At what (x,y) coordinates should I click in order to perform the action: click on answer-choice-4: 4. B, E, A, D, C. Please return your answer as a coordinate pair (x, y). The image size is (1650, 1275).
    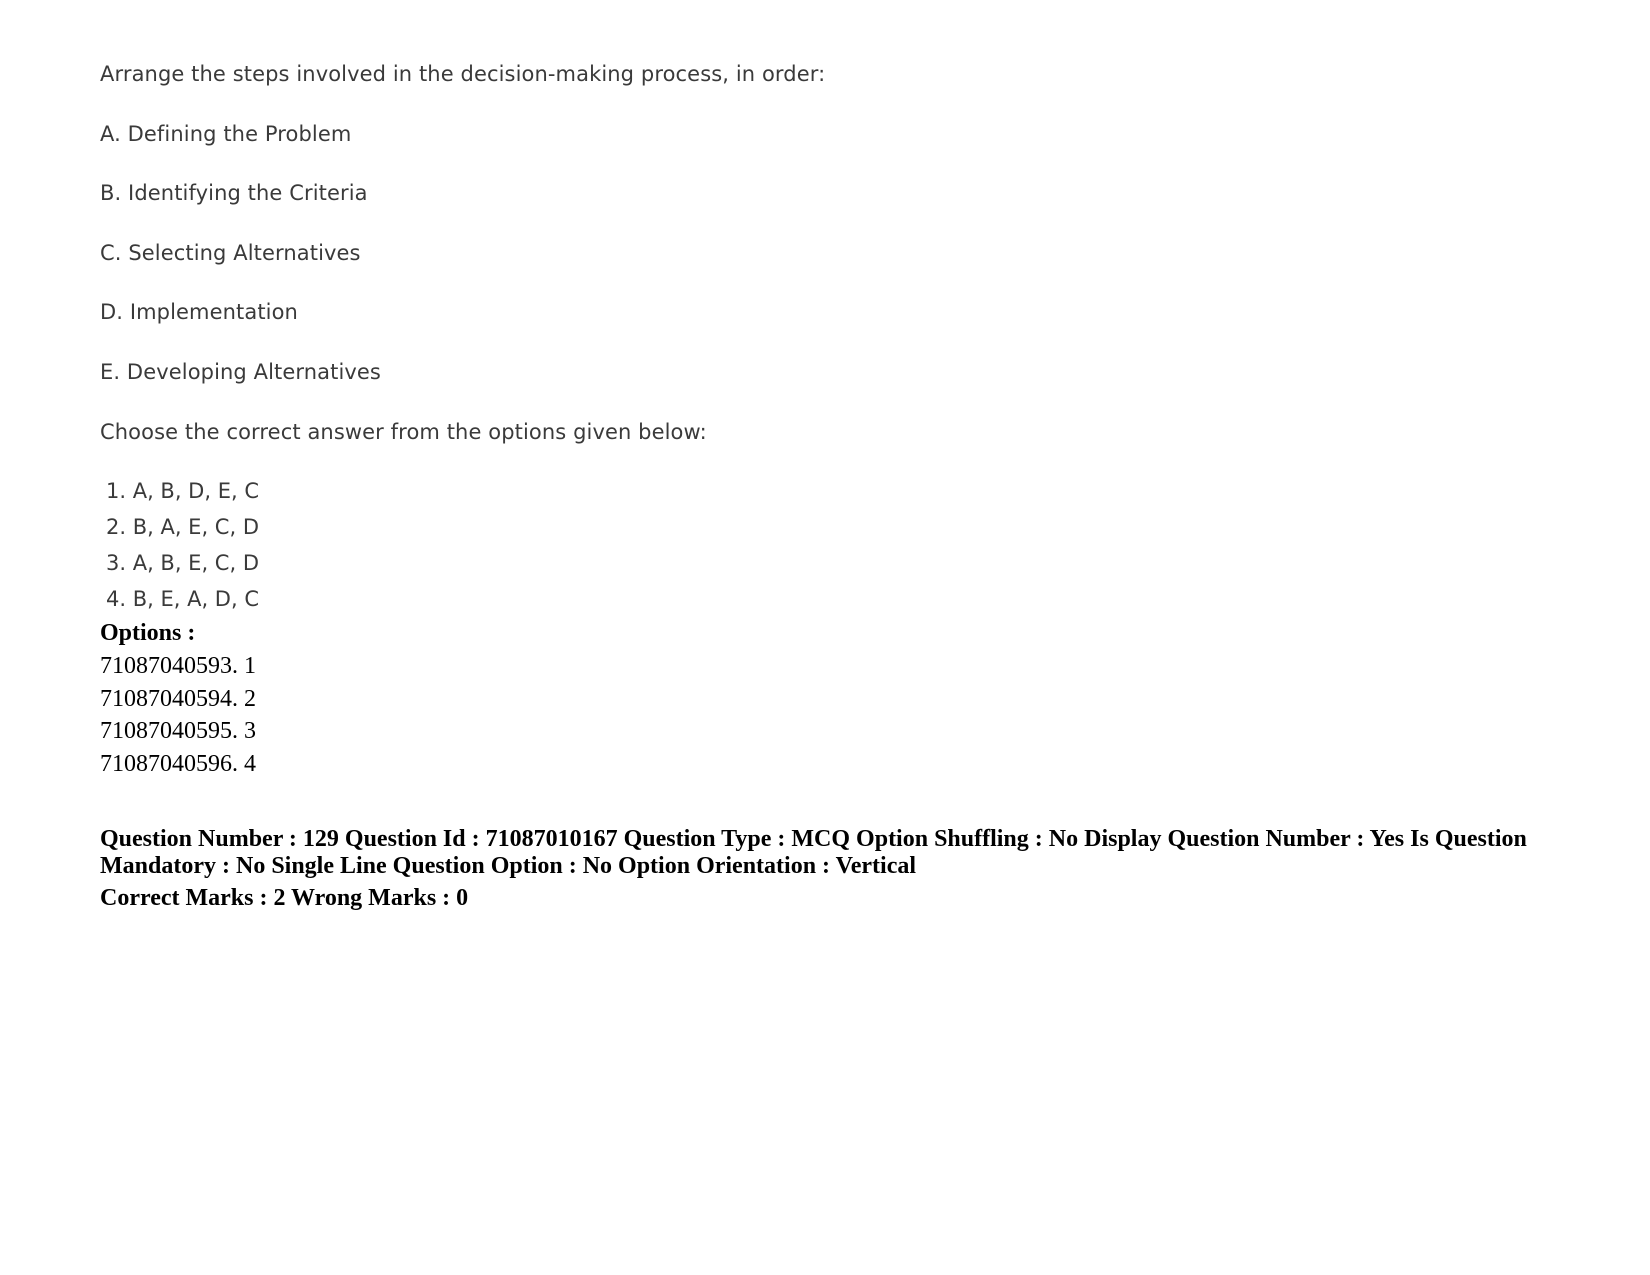
    Looking at the image, I should click on (182, 599).